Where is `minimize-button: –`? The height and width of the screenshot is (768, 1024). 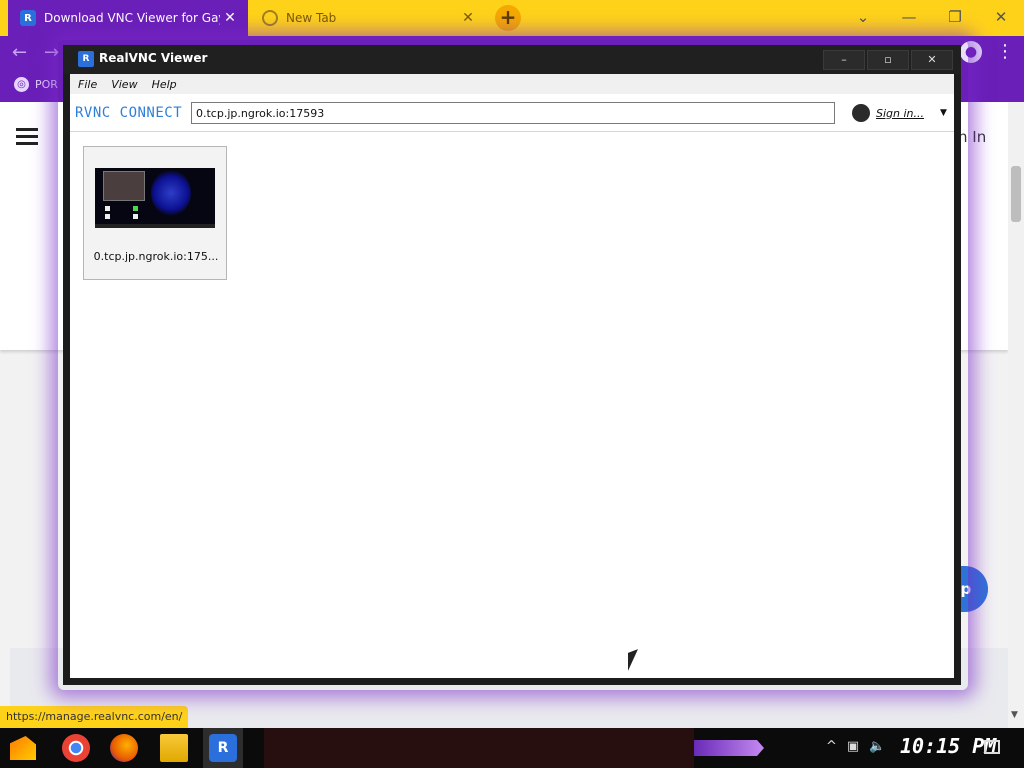
minimize-button: – is located at coordinates (844, 60).